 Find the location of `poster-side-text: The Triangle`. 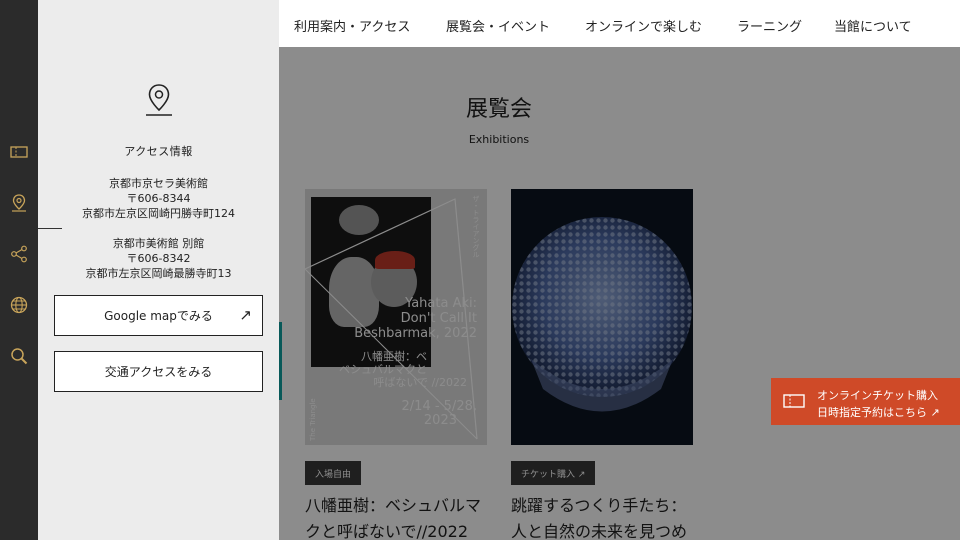

poster-side-text: The Triangle is located at coordinates (313, 419).